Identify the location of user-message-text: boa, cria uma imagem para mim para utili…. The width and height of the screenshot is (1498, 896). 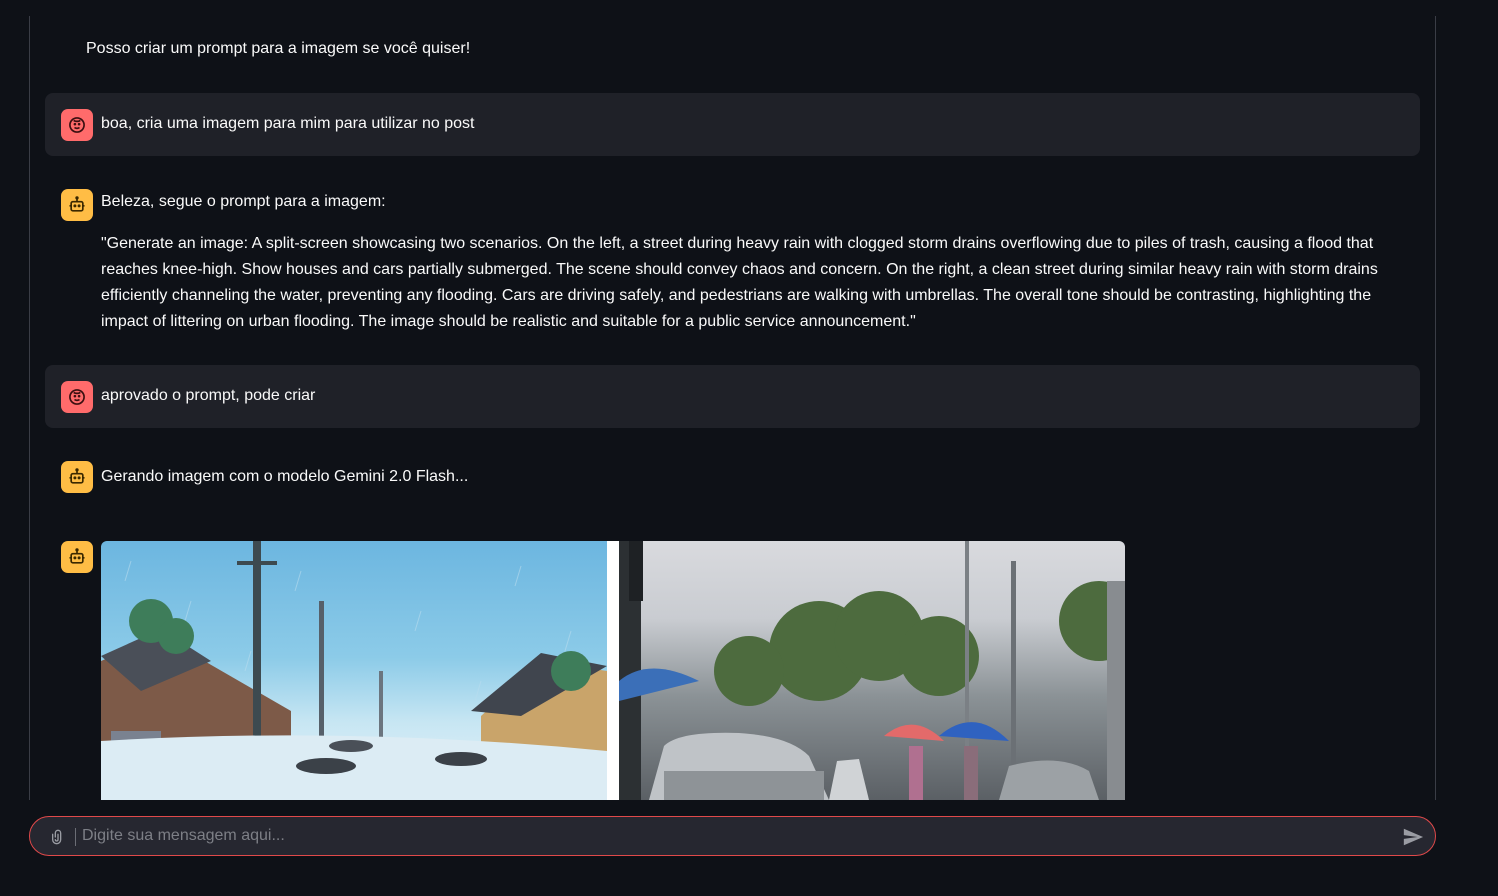
(288, 123).